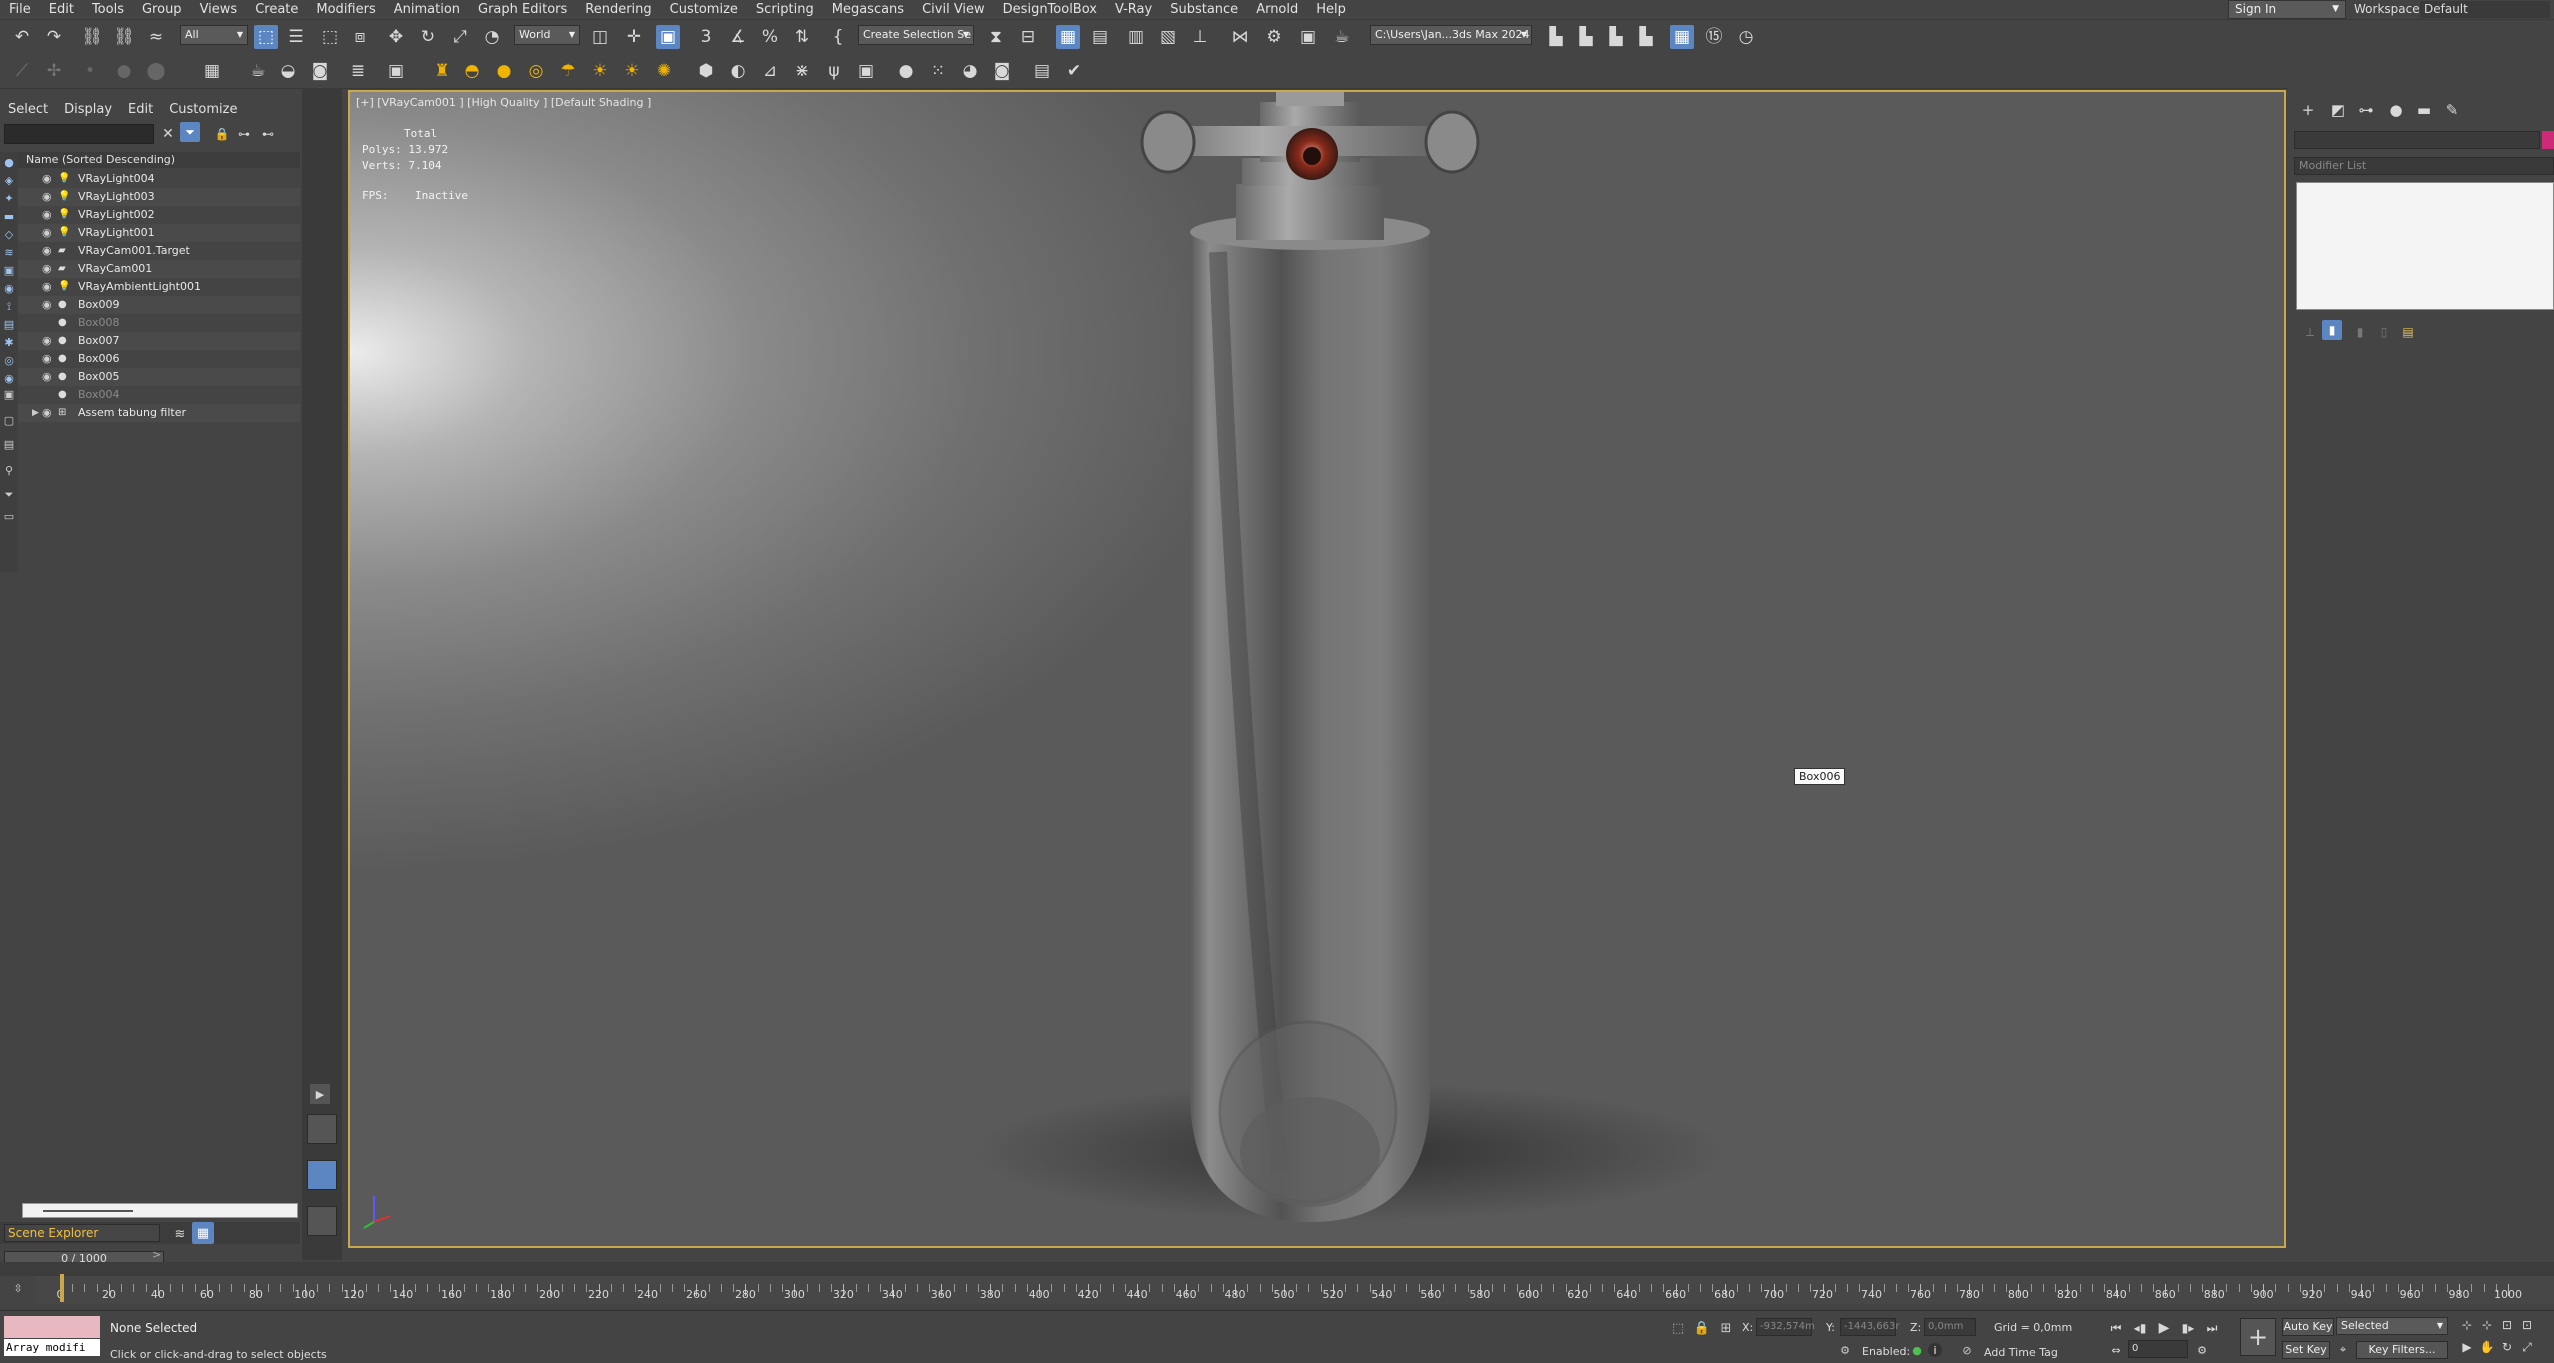 This screenshot has width=2554, height=1363. What do you see at coordinates (162, 9) in the screenshot?
I see `menu-group: Group` at bounding box center [162, 9].